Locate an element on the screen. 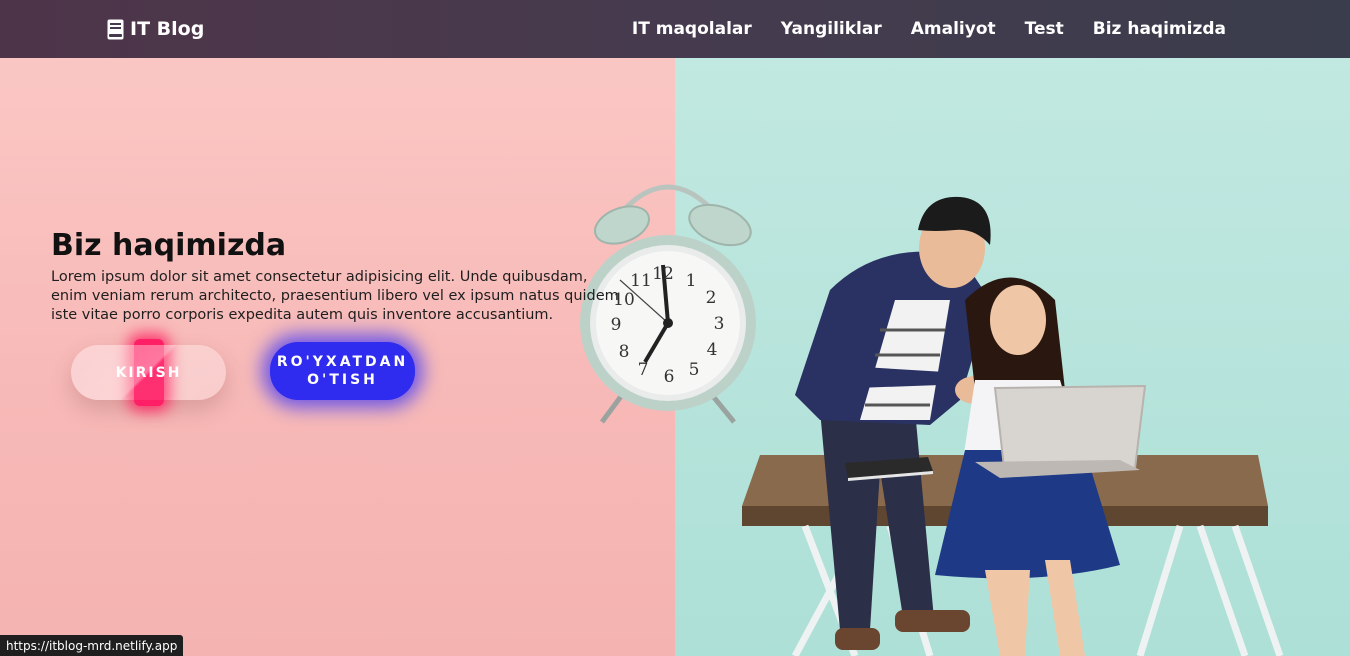 The image size is (1350, 656). clock-numeral: 11 is located at coordinates (641, 281).